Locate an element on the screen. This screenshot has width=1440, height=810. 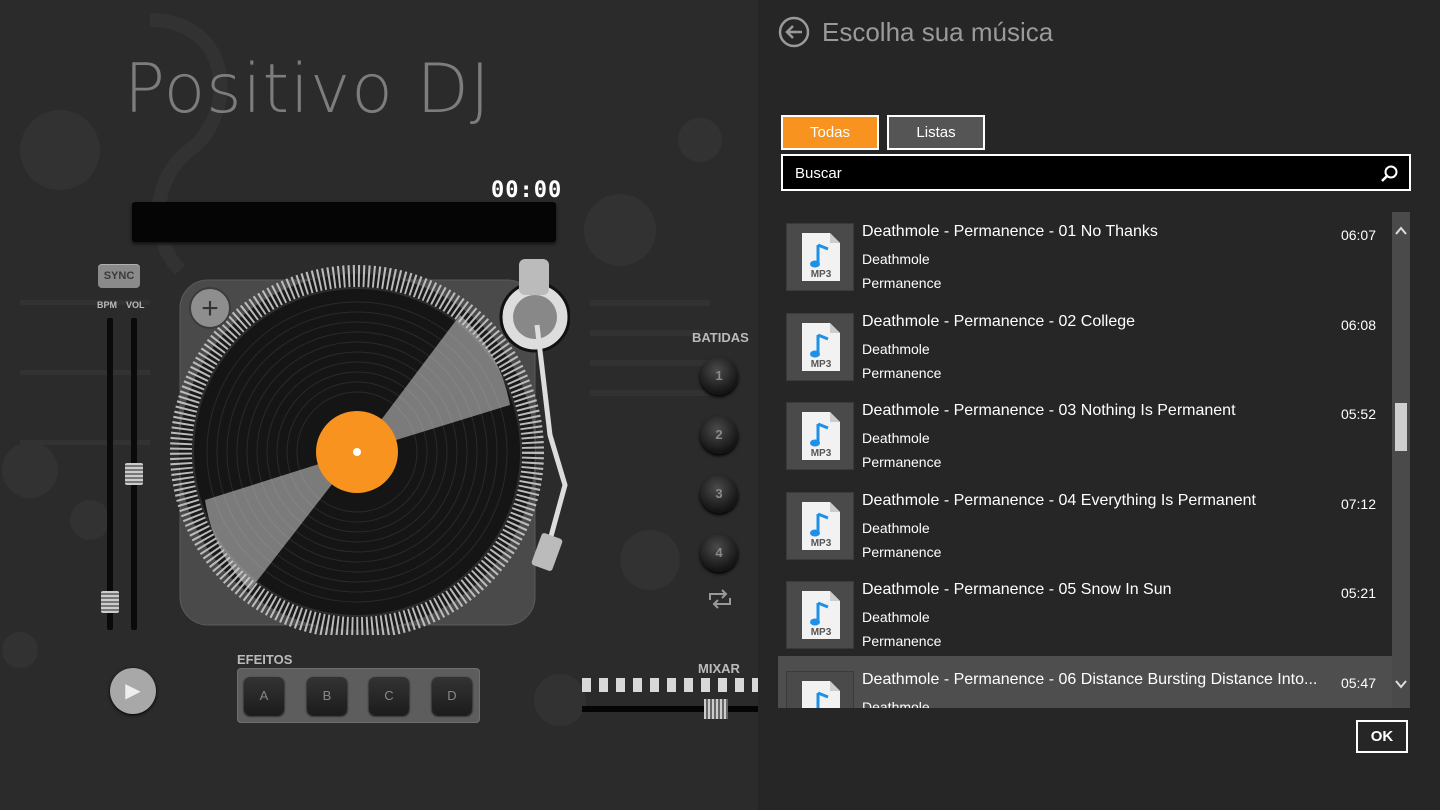
ok-button: OK is located at coordinates (1382, 736).